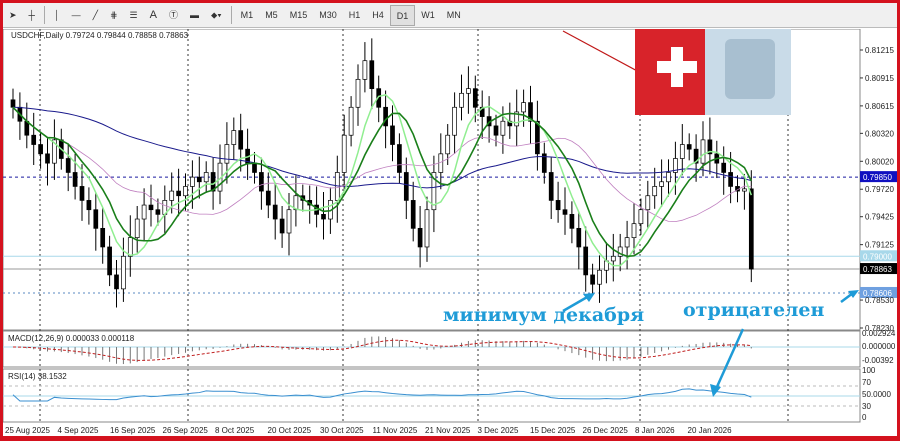 The image size is (900, 441). What do you see at coordinates (186, 430) in the screenshot?
I see `date-tick-label: 26 Sep 2025` at bounding box center [186, 430].